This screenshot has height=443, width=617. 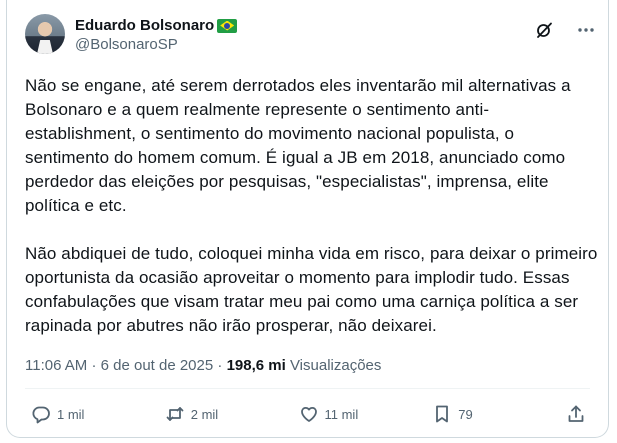 I want to click on author-names: Eduardo Bolsonaro @BolsonaroSP, so click(x=156, y=35).